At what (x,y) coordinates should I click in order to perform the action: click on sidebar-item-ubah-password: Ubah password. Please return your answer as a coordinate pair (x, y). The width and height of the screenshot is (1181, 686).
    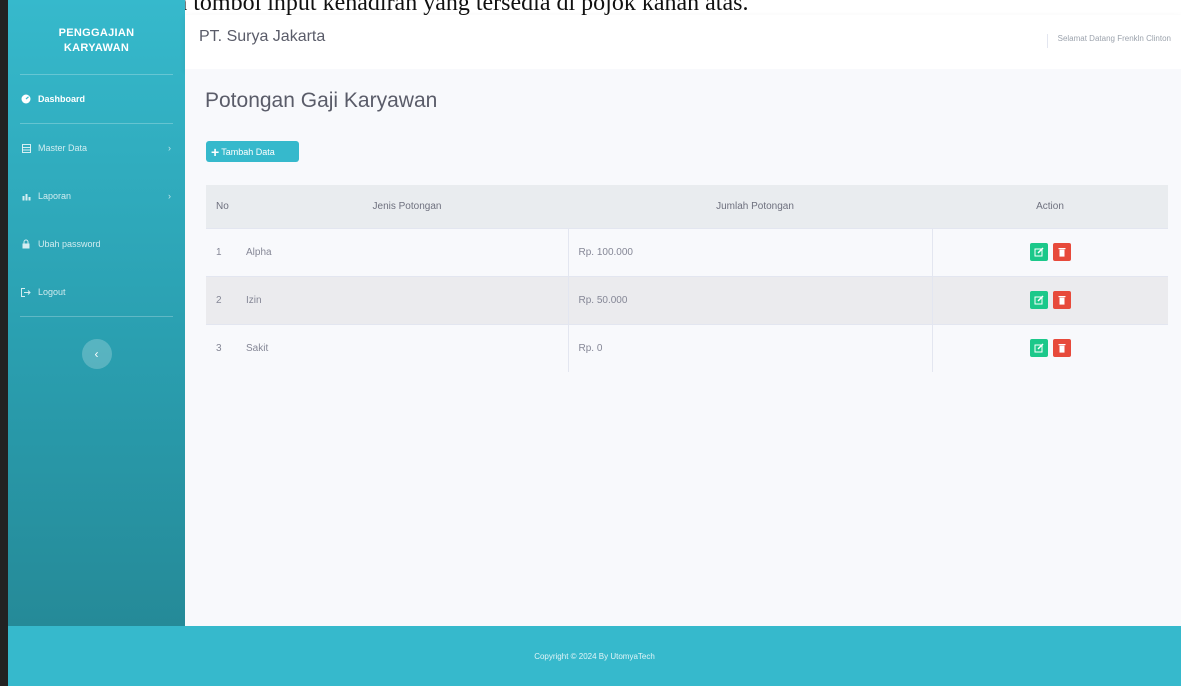
    Looking at the image, I should click on (96, 244).